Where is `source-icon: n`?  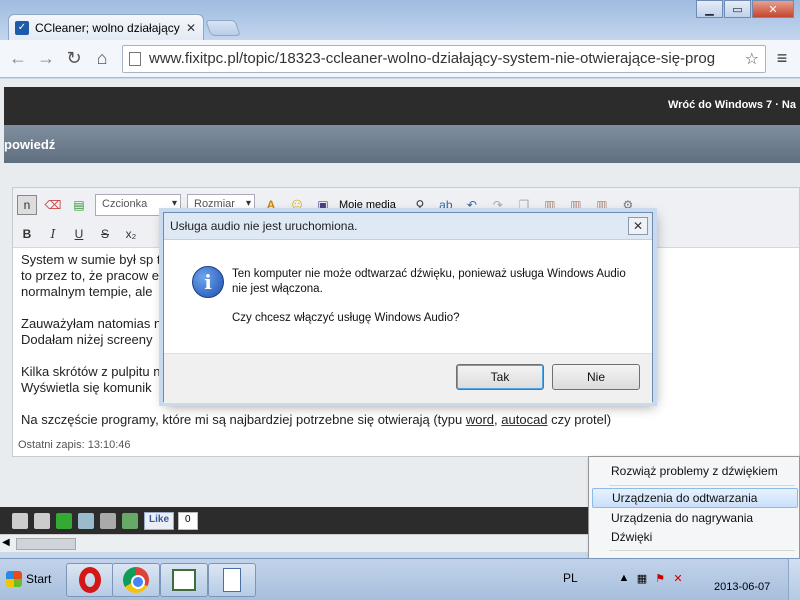 source-icon: n is located at coordinates (27, 205).